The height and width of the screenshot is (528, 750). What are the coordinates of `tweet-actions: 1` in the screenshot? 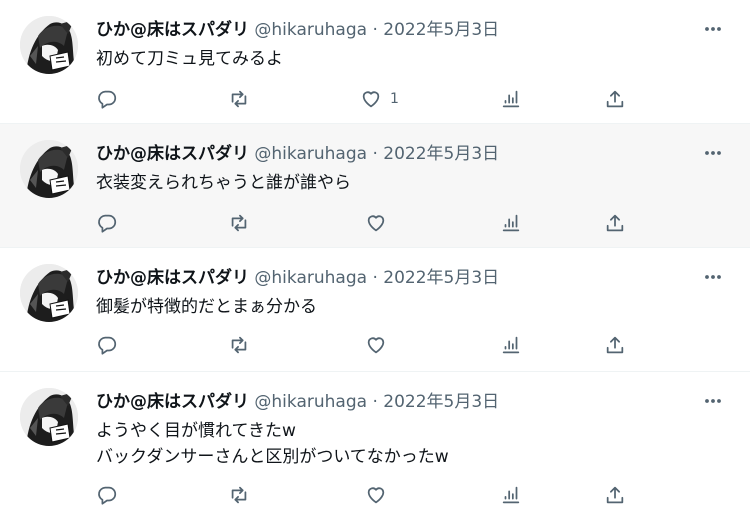 It's located at (375, 102).